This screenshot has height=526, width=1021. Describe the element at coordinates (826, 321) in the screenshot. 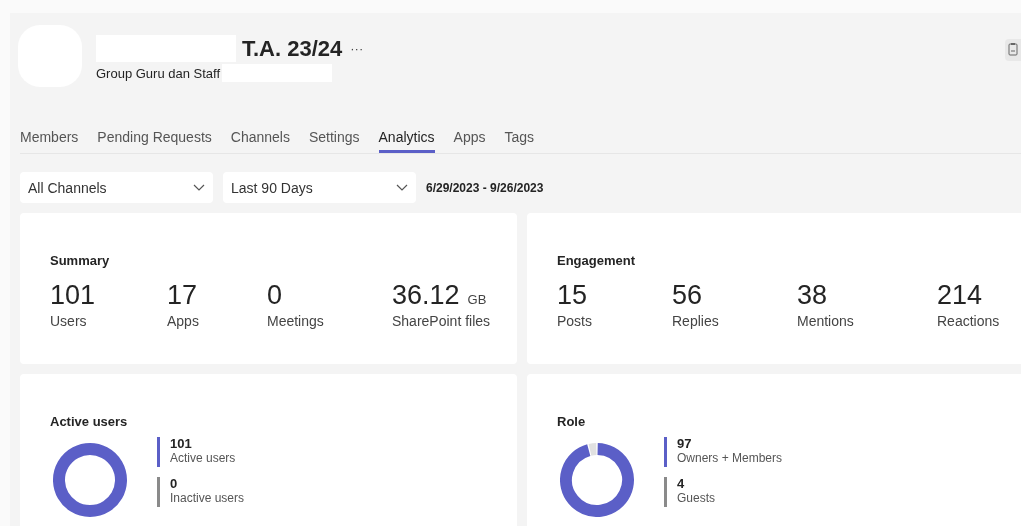

I see `stat-label: Mentions` at that location.